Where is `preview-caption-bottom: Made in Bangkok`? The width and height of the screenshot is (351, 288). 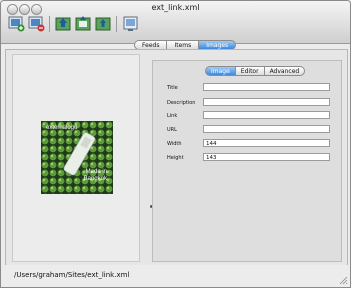 preview-caption-bottom: Made in Bangkok is located at coordinates (95, 176).